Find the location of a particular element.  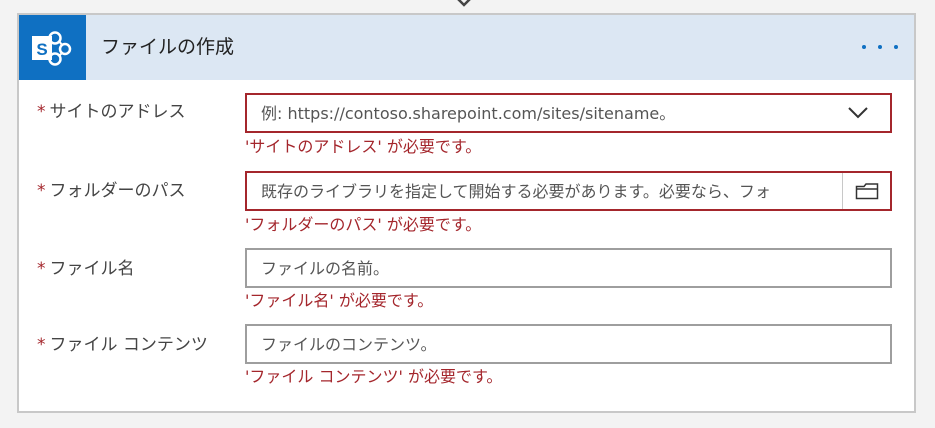

site-address-label-text: サイトのアドレス is located at coordinates (117, 112).